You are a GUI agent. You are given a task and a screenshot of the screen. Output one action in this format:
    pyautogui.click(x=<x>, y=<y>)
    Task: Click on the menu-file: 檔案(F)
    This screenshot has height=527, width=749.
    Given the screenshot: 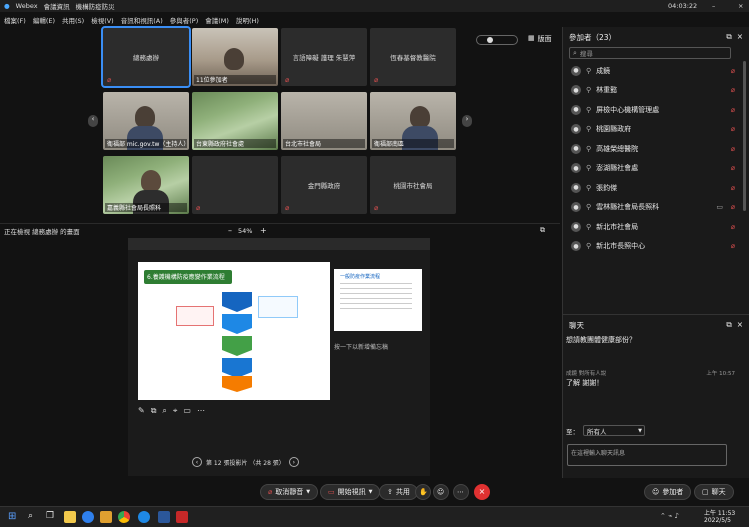 What is the action you would take?
    pyautogui.click(x=15, y=20)
    